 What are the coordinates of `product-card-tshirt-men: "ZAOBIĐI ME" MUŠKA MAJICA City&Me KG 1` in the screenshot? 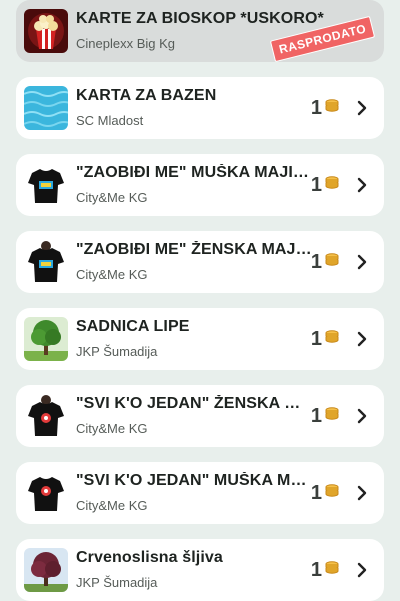 It's located at (200, 185).